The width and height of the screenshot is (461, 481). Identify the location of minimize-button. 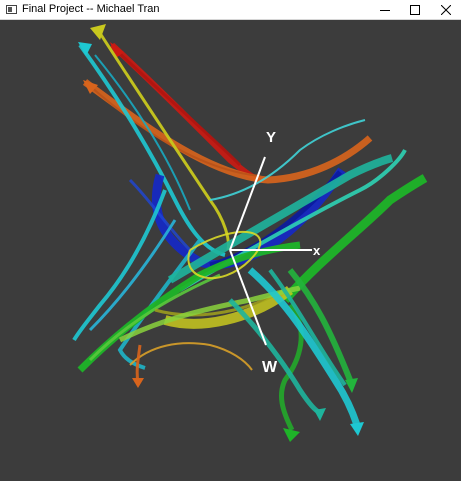
(385, 9).